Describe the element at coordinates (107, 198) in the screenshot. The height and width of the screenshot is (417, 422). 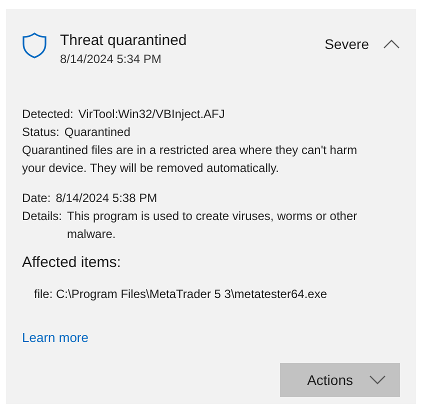
I see `field-value: 8/14/2024 5:38 PM` at that location.